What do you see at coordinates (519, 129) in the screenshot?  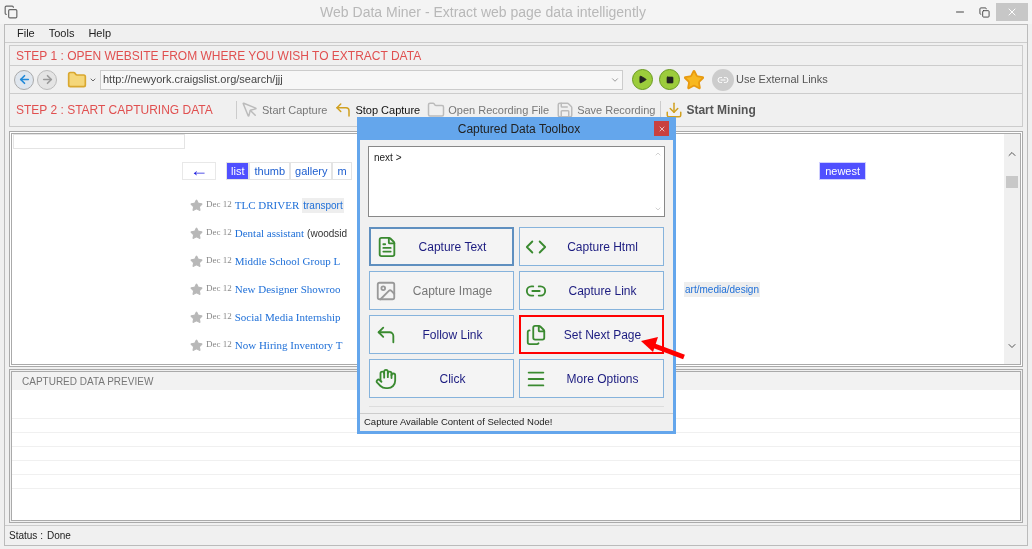 I see `dialog-title: Captured Data Toolbox` at bounding box center [519, 129].